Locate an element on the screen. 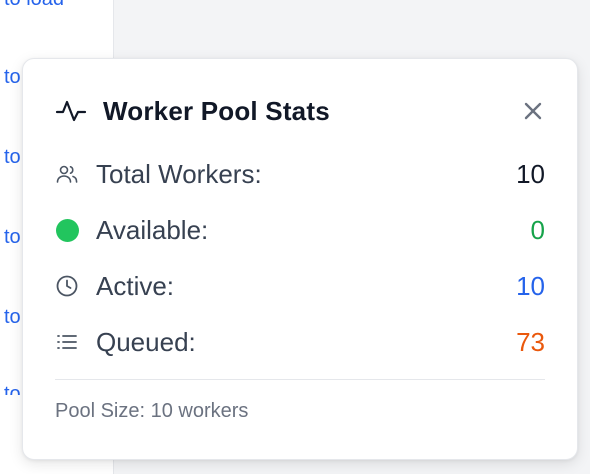 The image size is (590, 474). close-icon is located at coordinates (533, 111).